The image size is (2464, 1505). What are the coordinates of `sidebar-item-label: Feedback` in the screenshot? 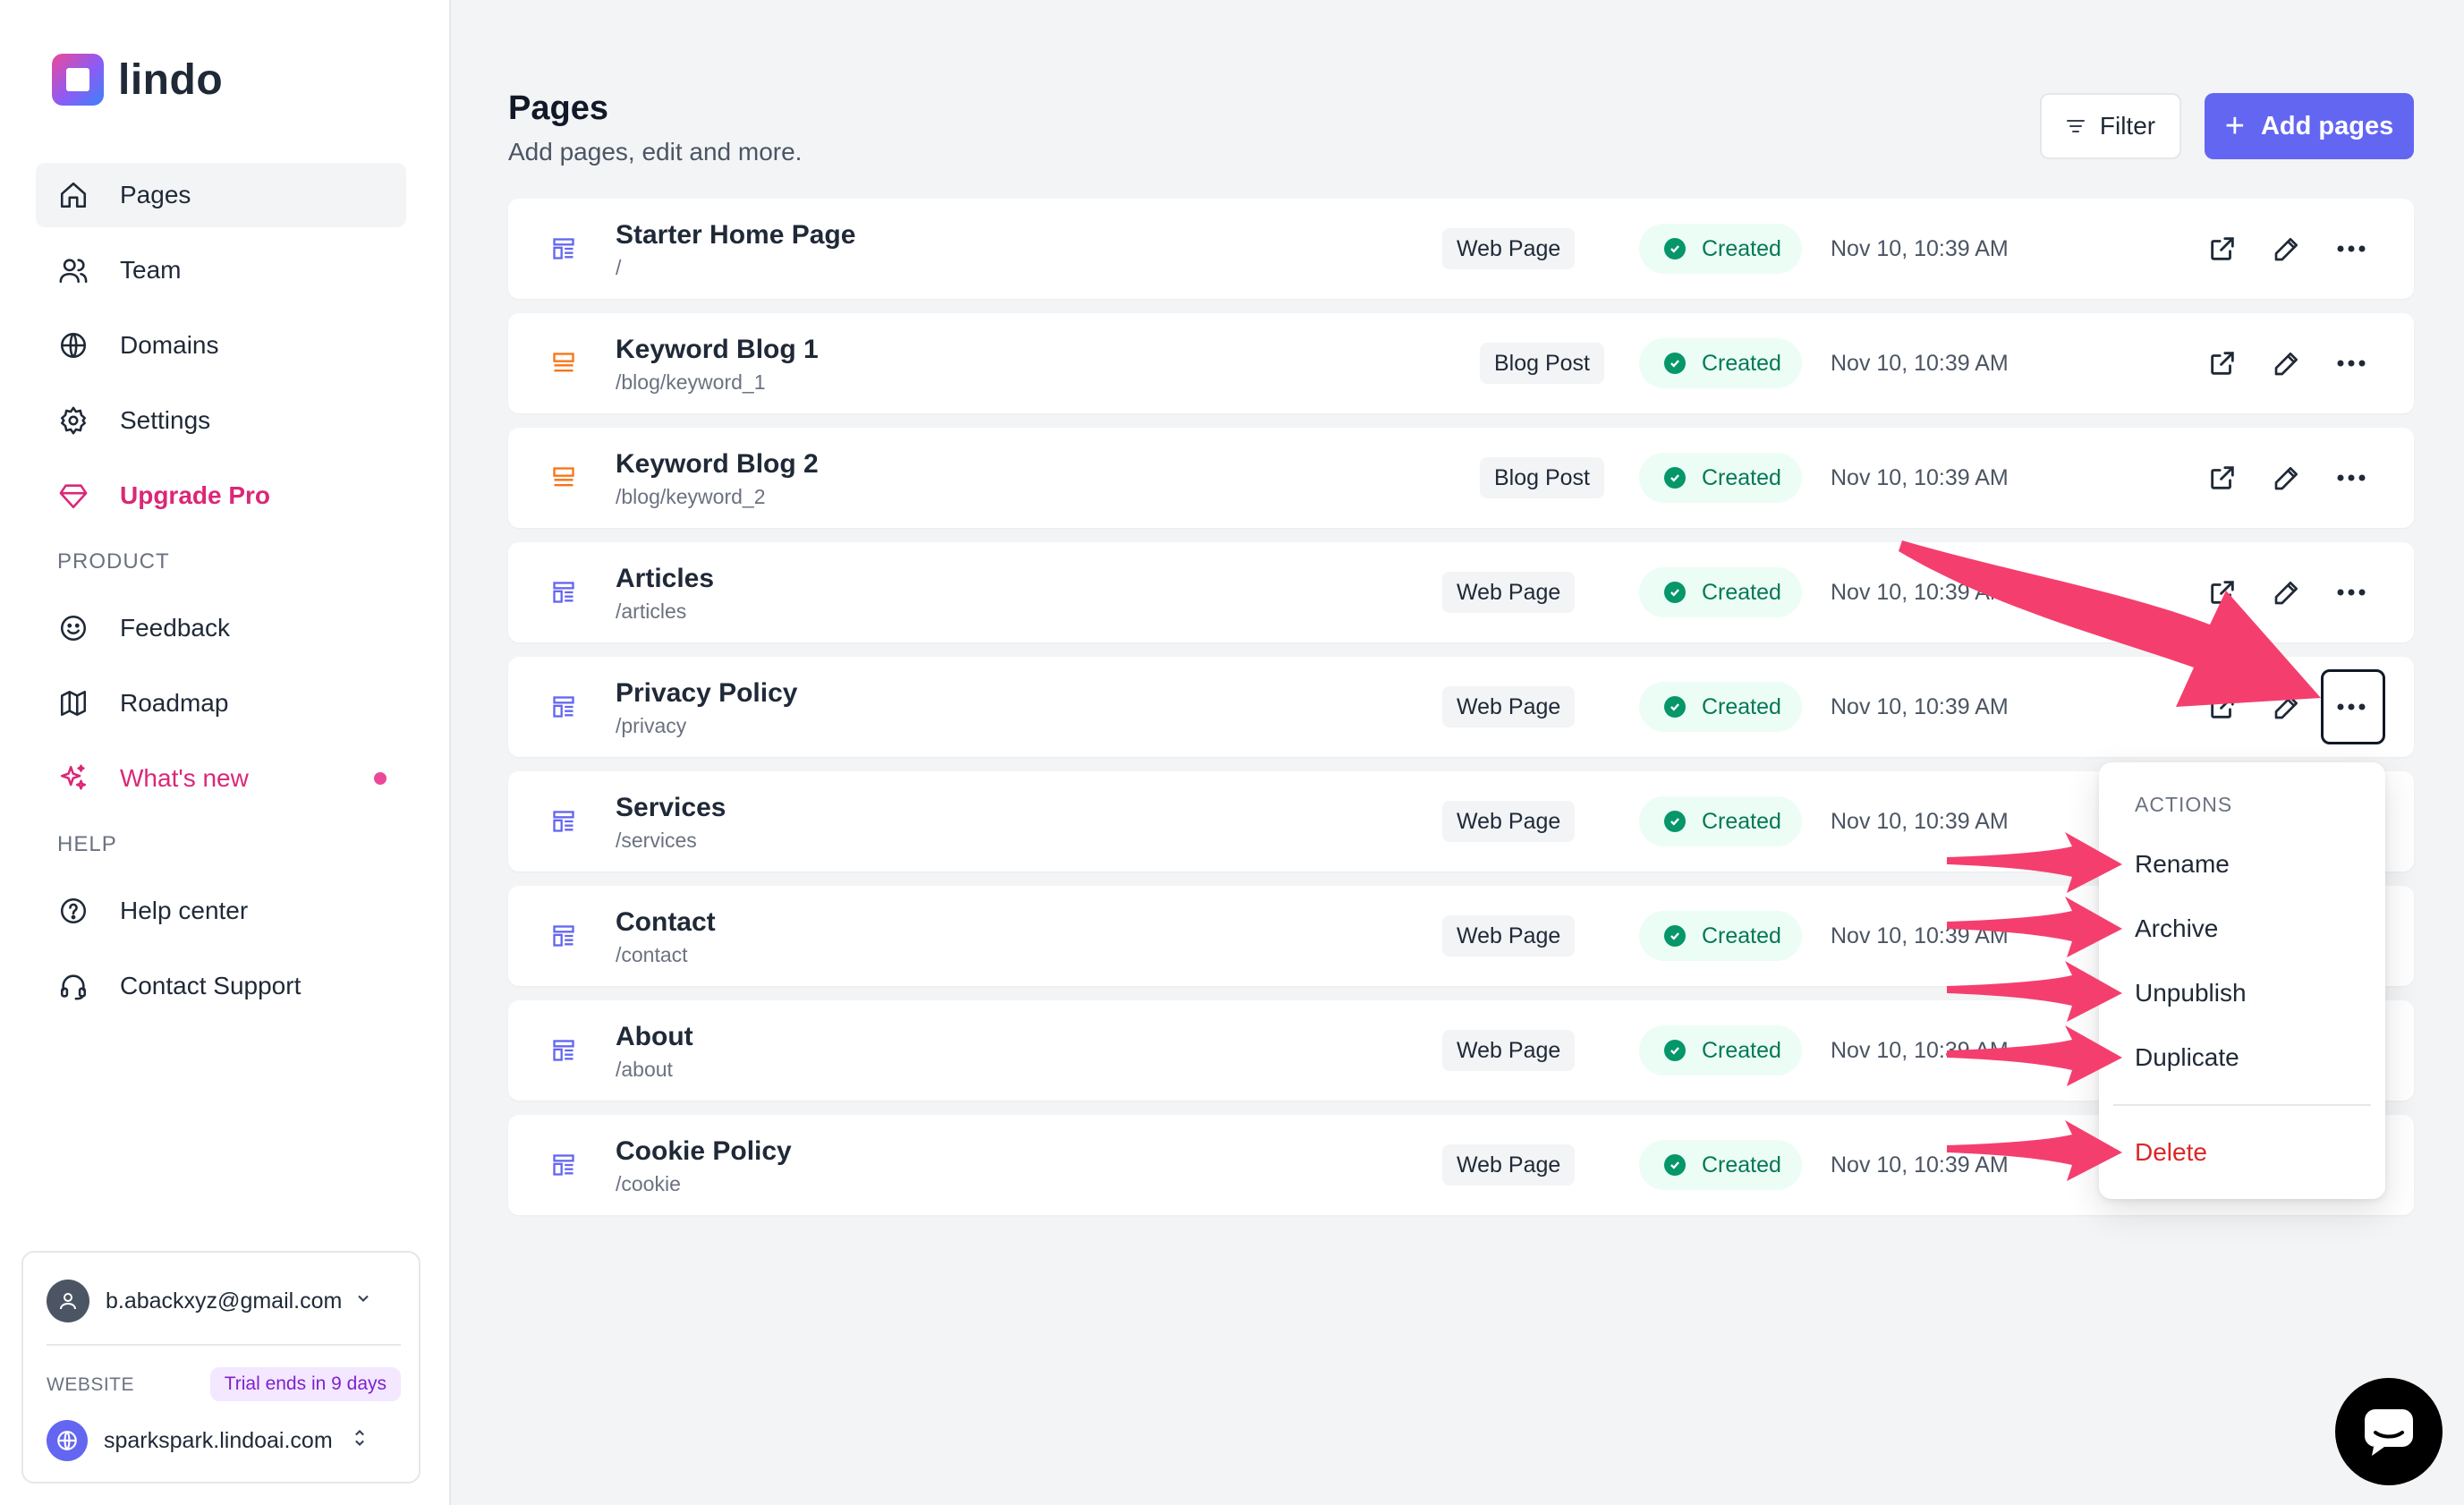 It's located at (175, 628).